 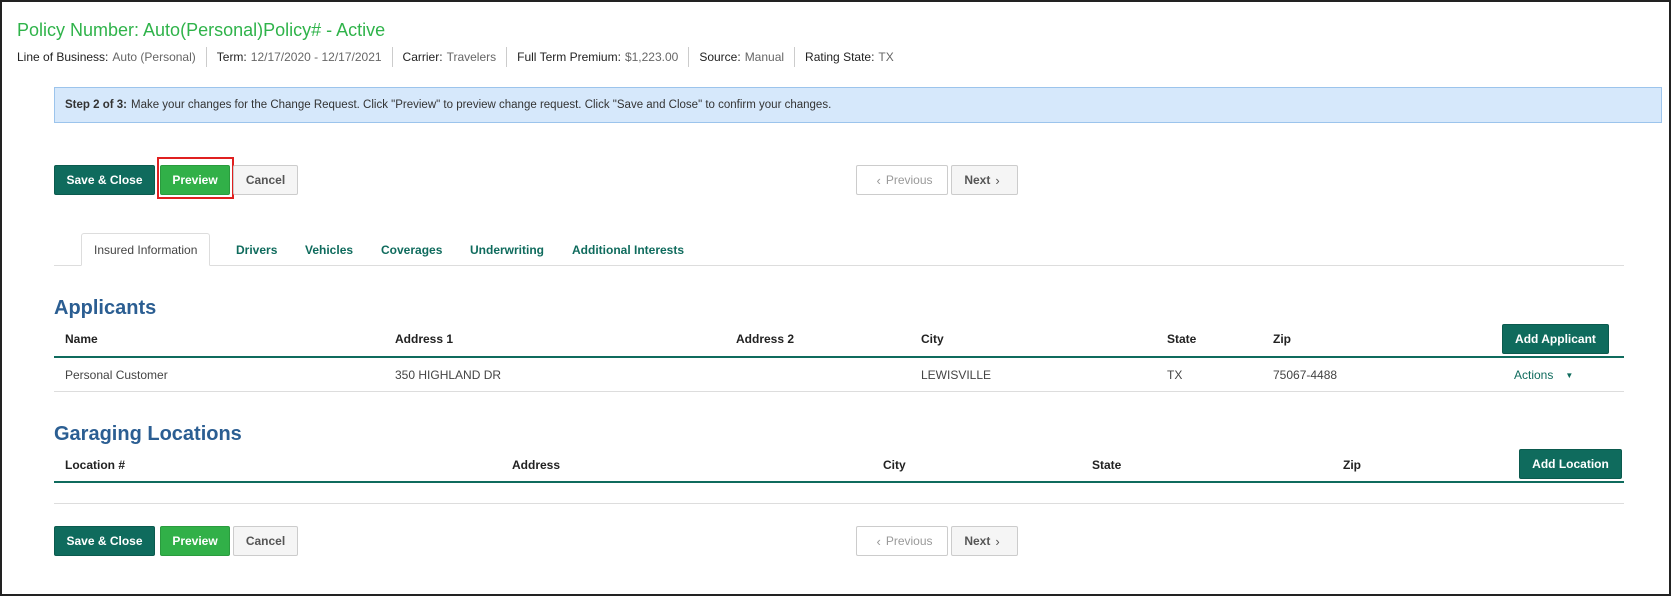 I want to click on tab-coverages: Coverages, so click(x=411, y=249).